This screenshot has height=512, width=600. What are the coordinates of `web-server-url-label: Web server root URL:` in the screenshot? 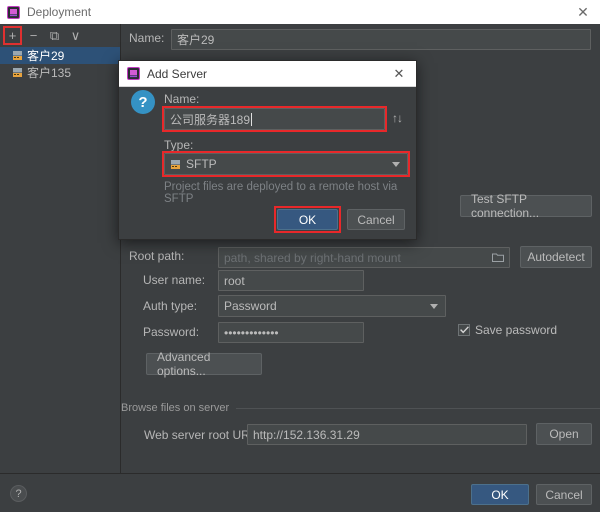 It's located at (202, 435).